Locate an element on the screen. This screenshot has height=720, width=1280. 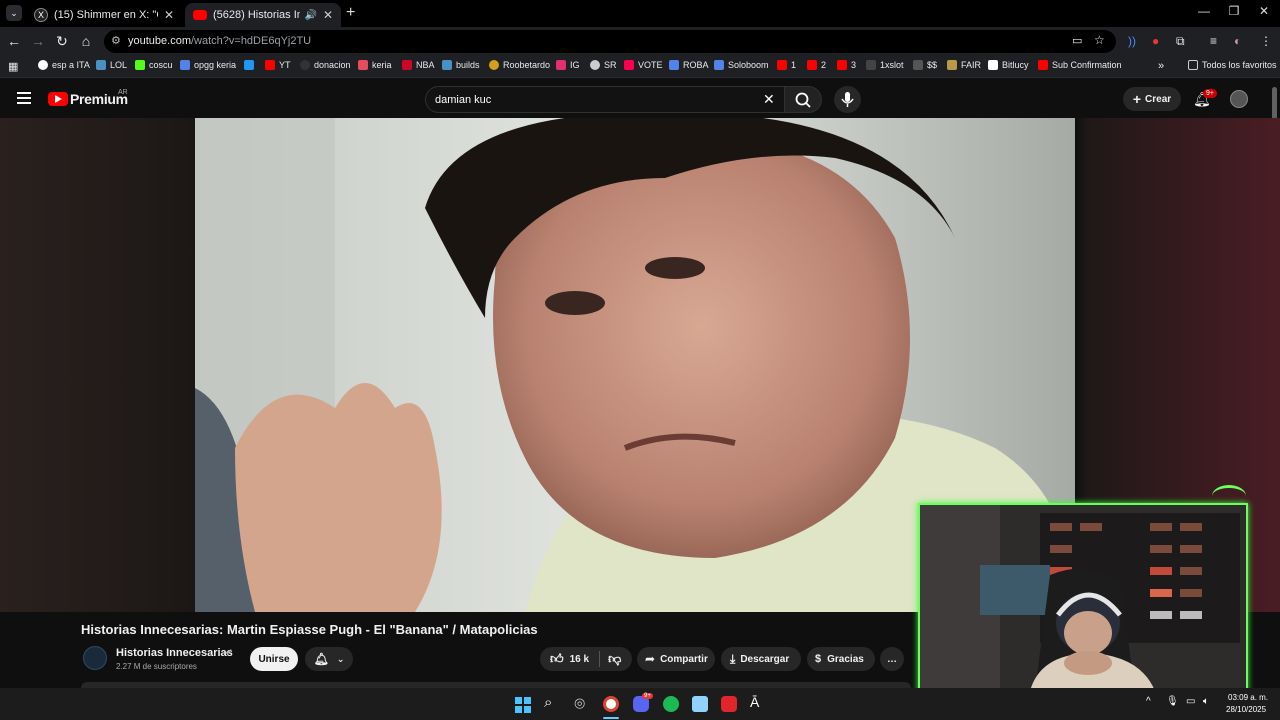
bookmark-item: 1 is located at coordinates (786, 65).